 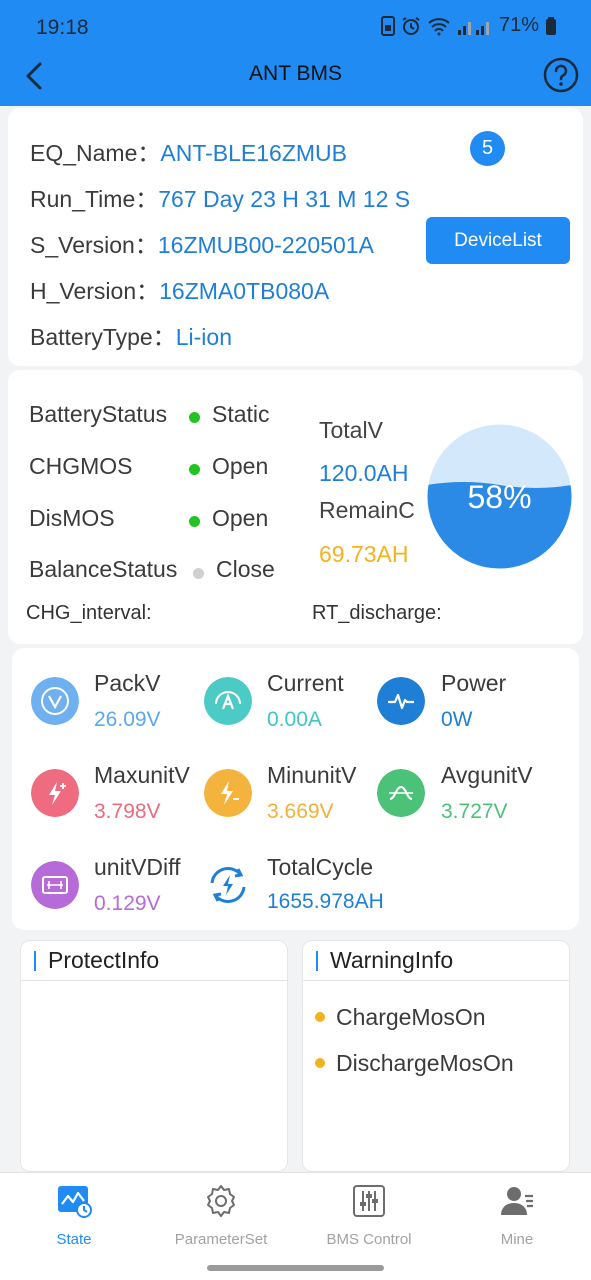 I want to click on run-time-value: 767 Day 23 H 31 M 12 S, so click(x=284, y=199).